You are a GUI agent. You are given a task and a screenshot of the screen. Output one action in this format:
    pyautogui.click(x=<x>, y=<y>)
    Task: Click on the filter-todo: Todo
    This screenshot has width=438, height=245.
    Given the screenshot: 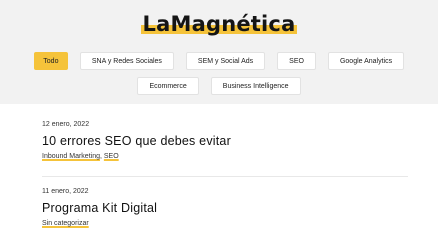 What is the action you would take?
    pyautogui.click(x=50, y=61)
    